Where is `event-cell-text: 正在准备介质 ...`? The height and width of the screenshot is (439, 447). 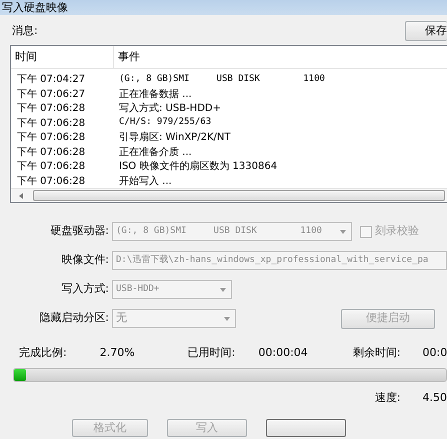 event-cell-text: 正在准备介质 ... is located at coordinates (155, 153).